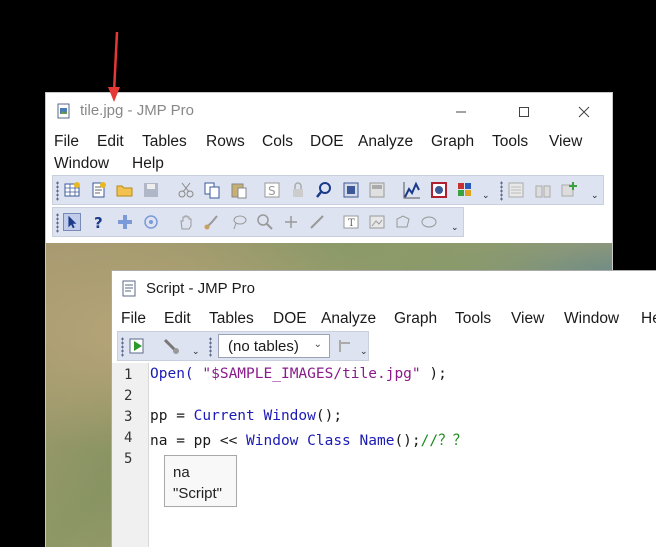  I want to click on image-tool-icon, so click(377, 222).